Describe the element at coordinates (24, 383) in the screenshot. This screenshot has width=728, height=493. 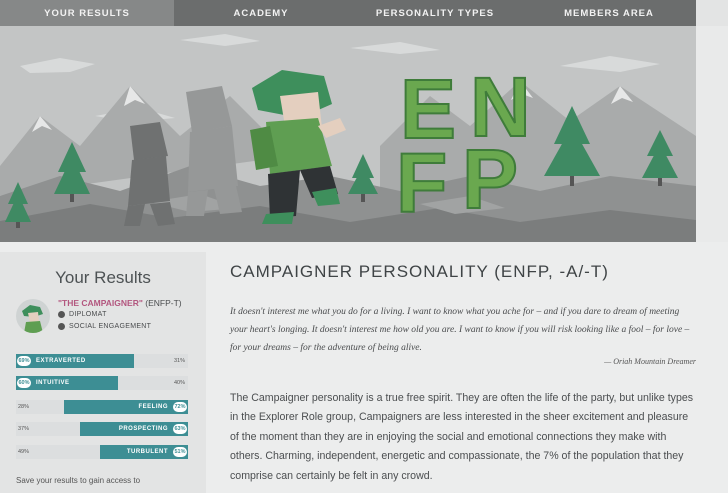
I see `trait-pct-badge: 60%` at that location.